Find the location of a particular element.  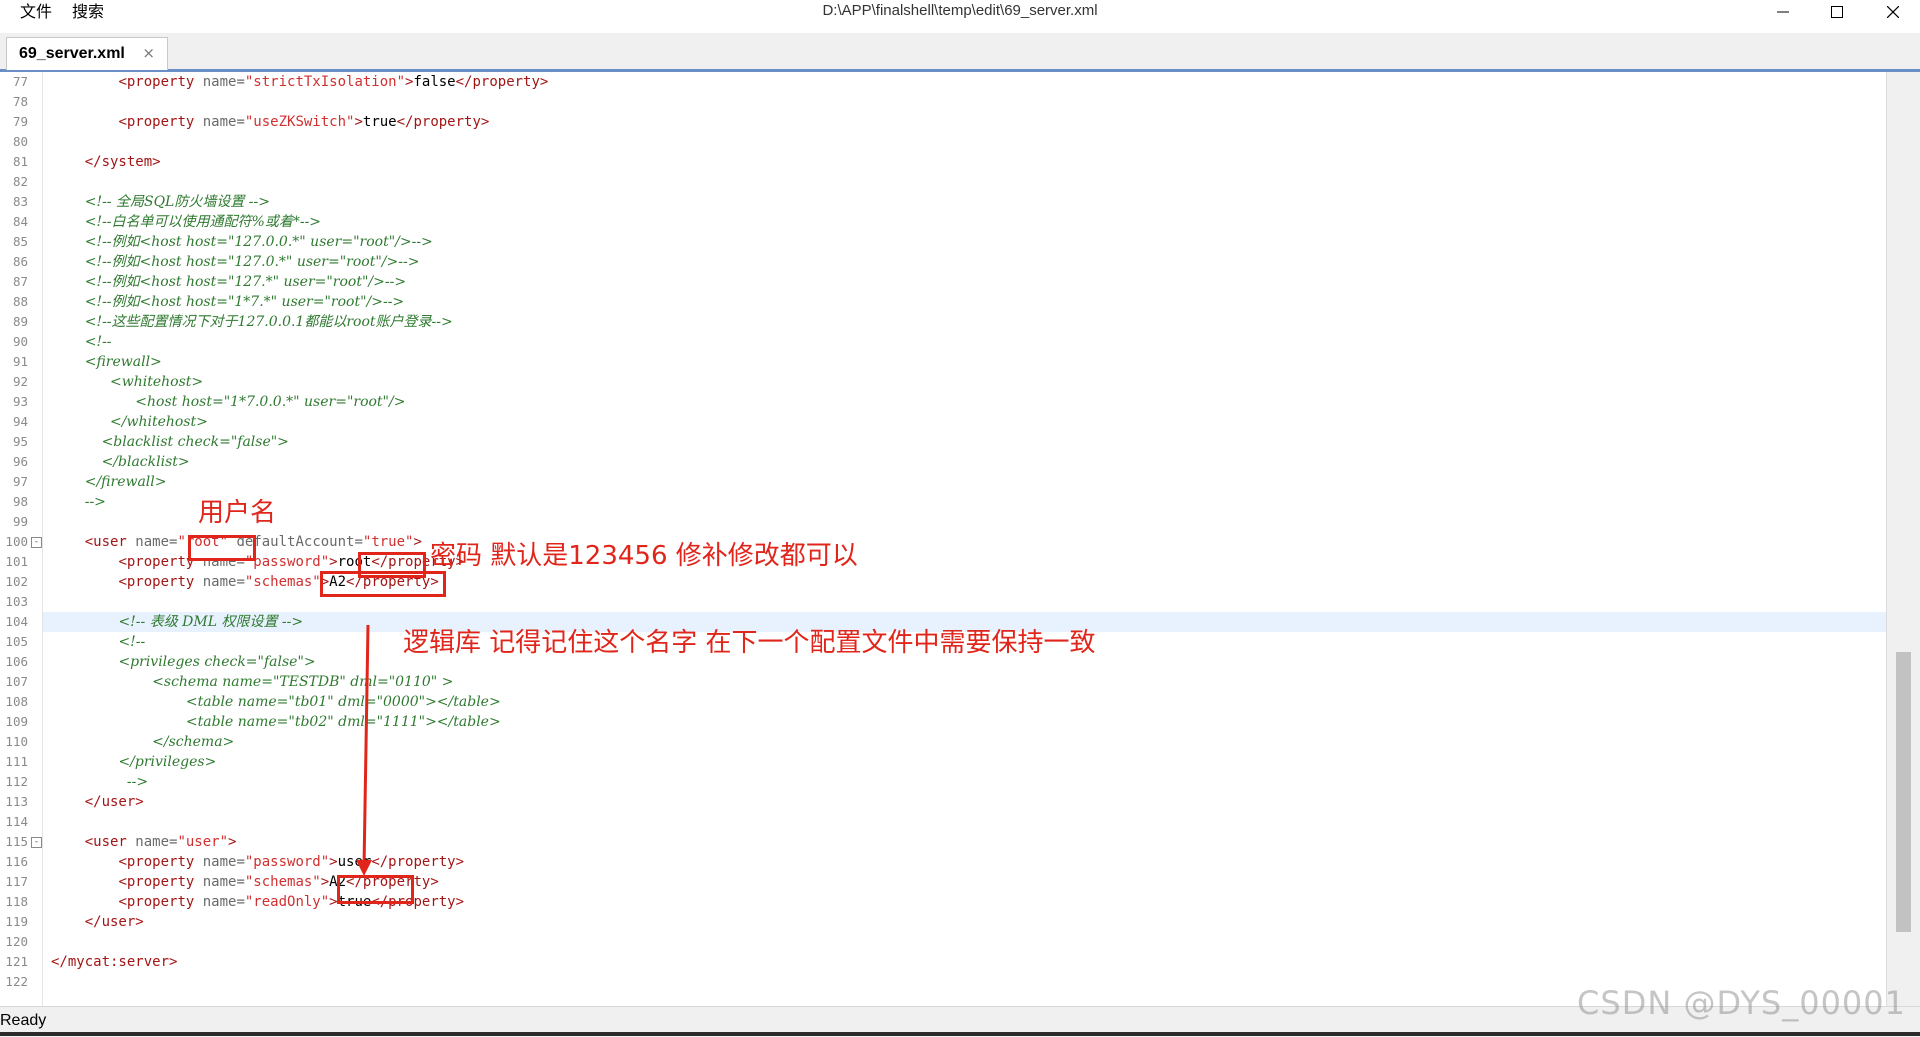

minimize-button is located at coordinates (1783, 12).